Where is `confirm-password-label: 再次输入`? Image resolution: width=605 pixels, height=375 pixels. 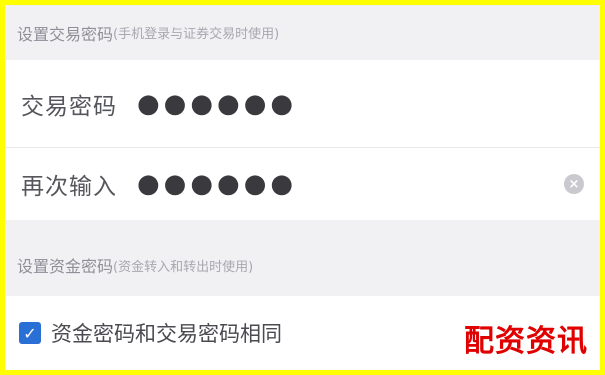 confirm-password-label: 再次输入 is located at coordinates (69, 187).